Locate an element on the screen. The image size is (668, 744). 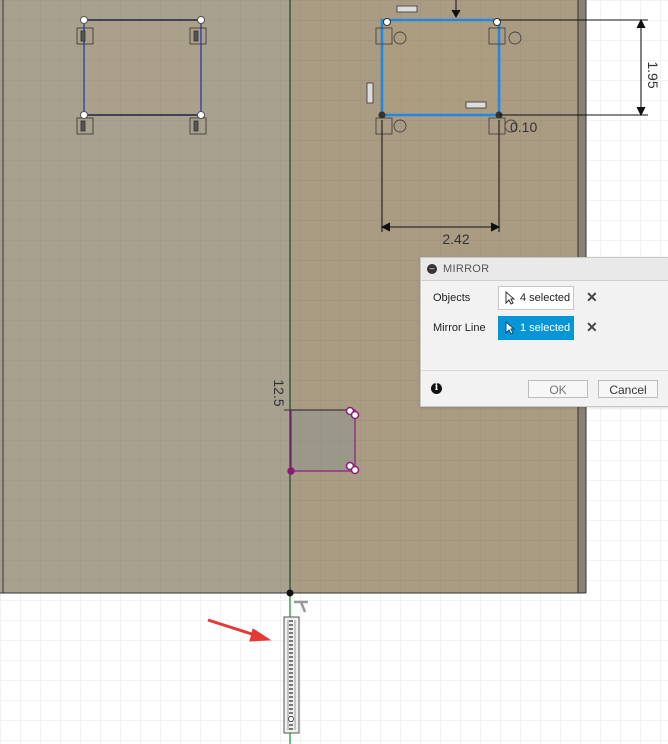
mirror-line-row: Mirror Line 1 selected ✕ is located at coordinates (544, 329).